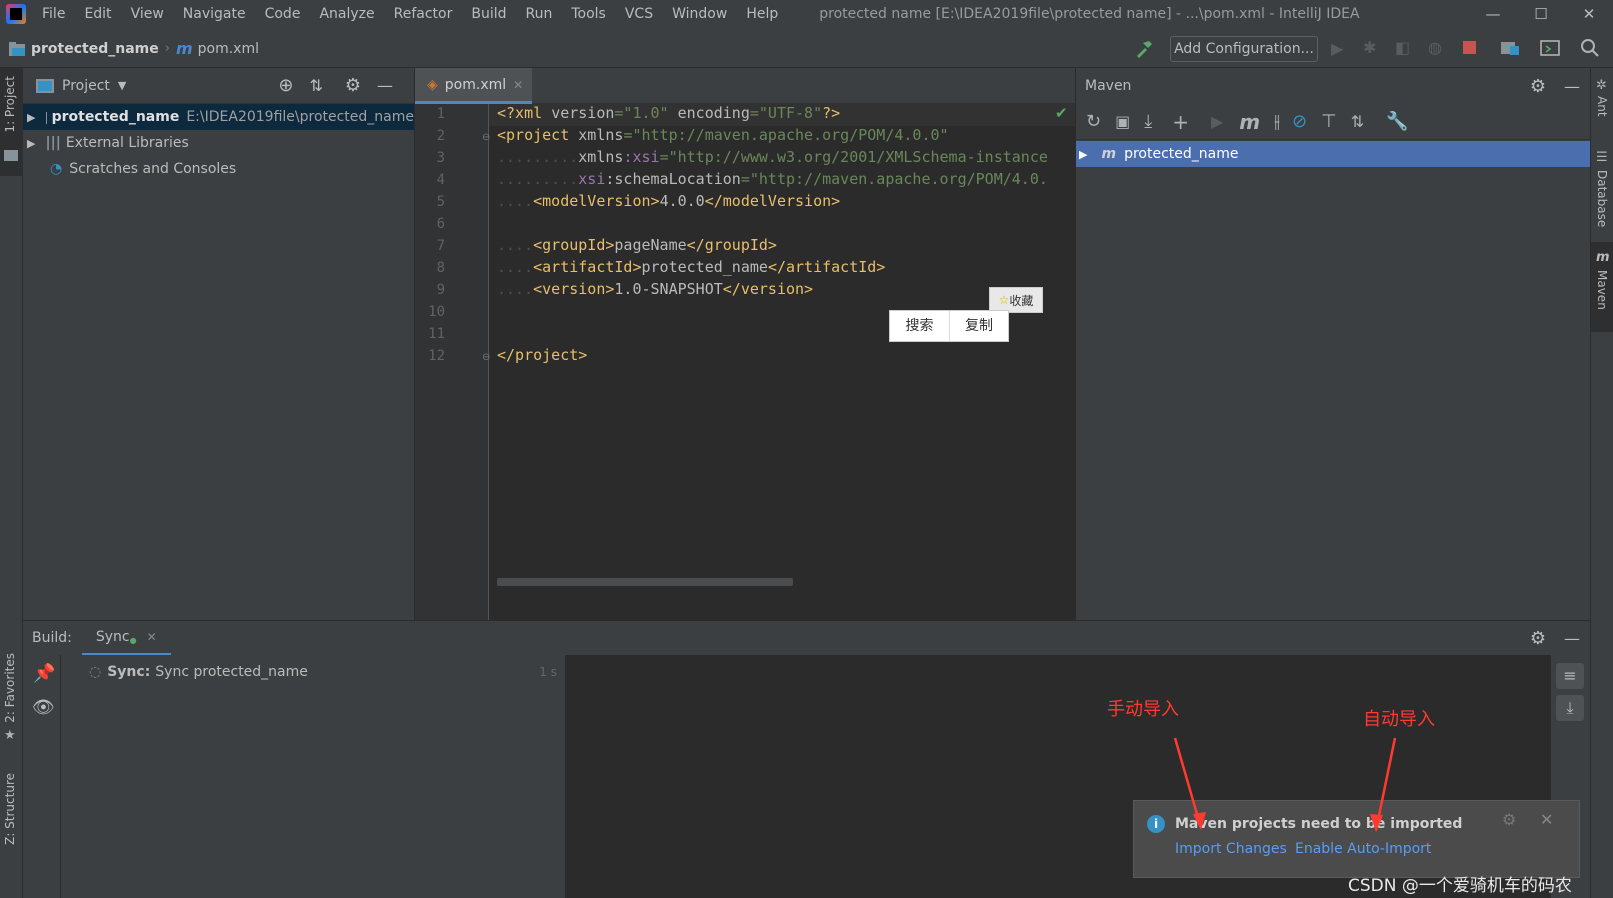 This screenshot has height=898, width=1613. What do you see at coordinates (1493, 14) in the screenshot?
I see `minimize-icon: —` at bounding box center [1493, 14].